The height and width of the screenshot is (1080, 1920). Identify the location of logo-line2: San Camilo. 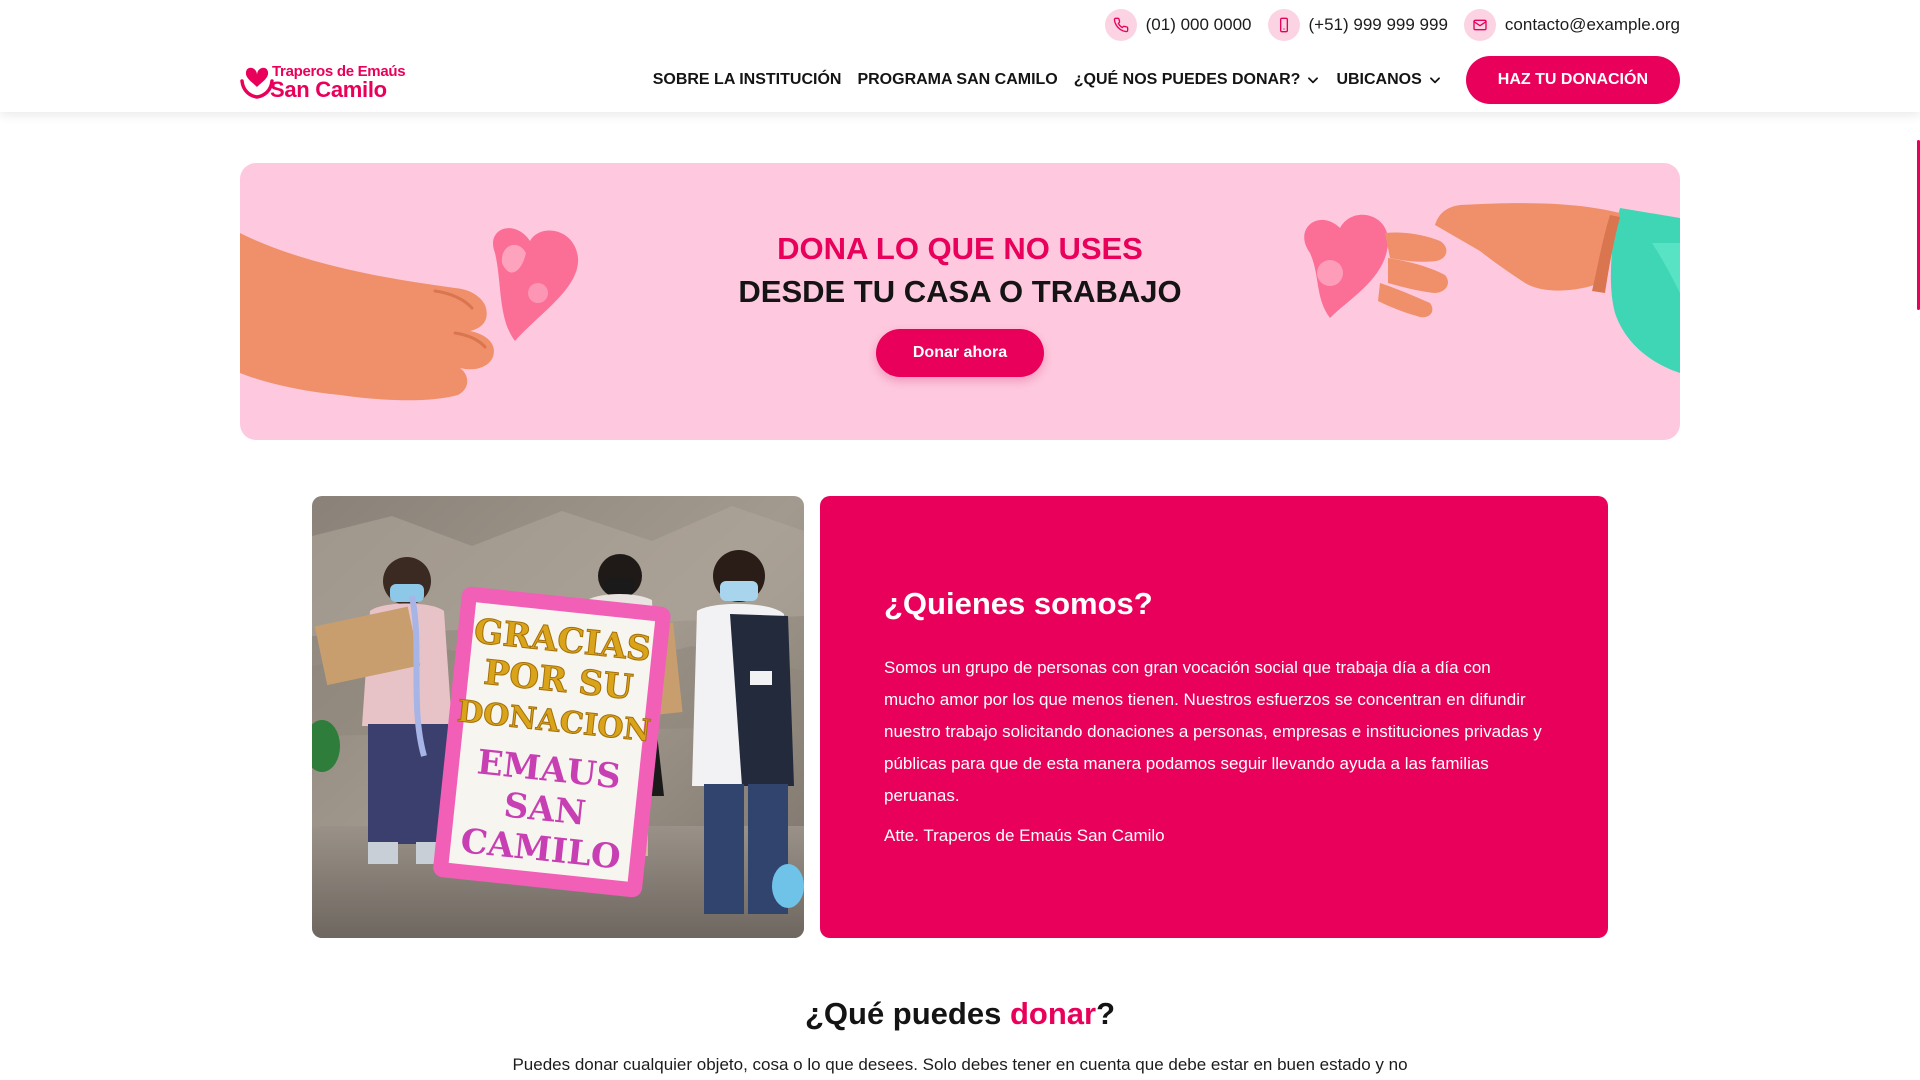
(328, 89).